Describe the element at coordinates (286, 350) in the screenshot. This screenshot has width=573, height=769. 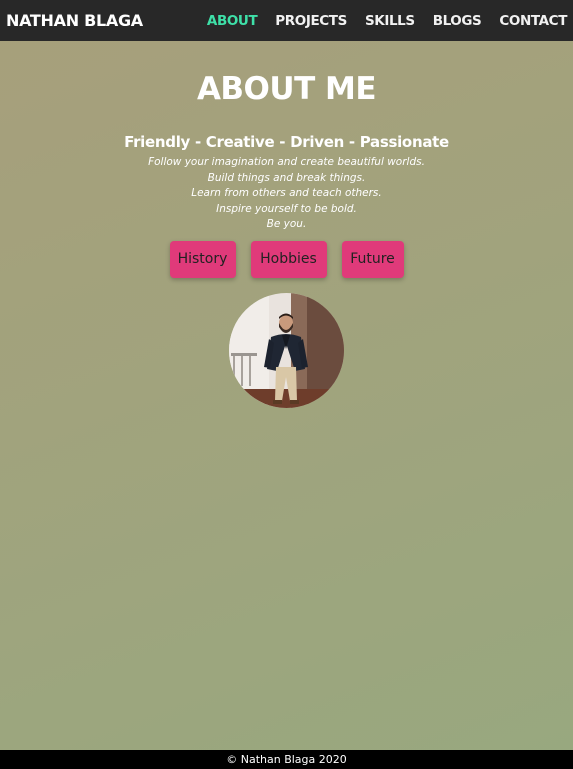
I see `profile-photo` at that location.